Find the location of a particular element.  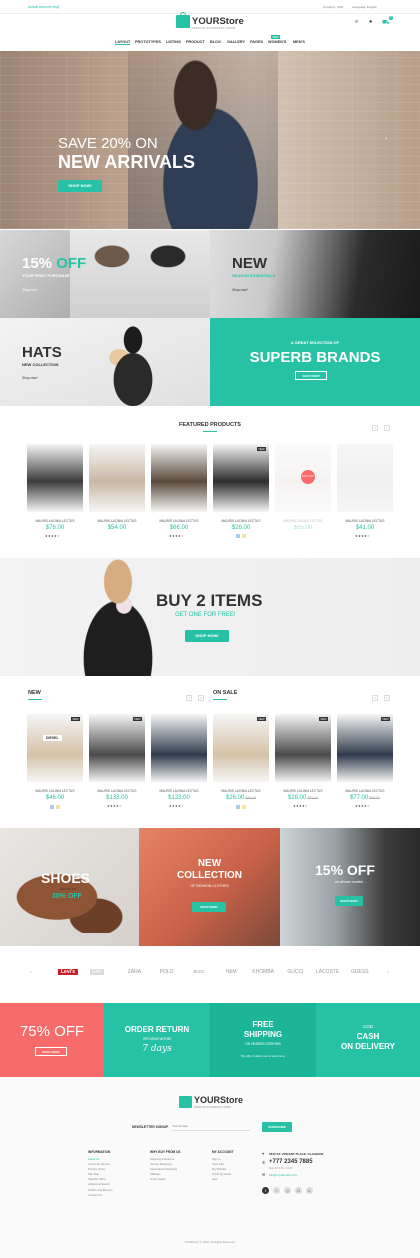

brand-logo: ZARA is located at coordinates (134, 972).